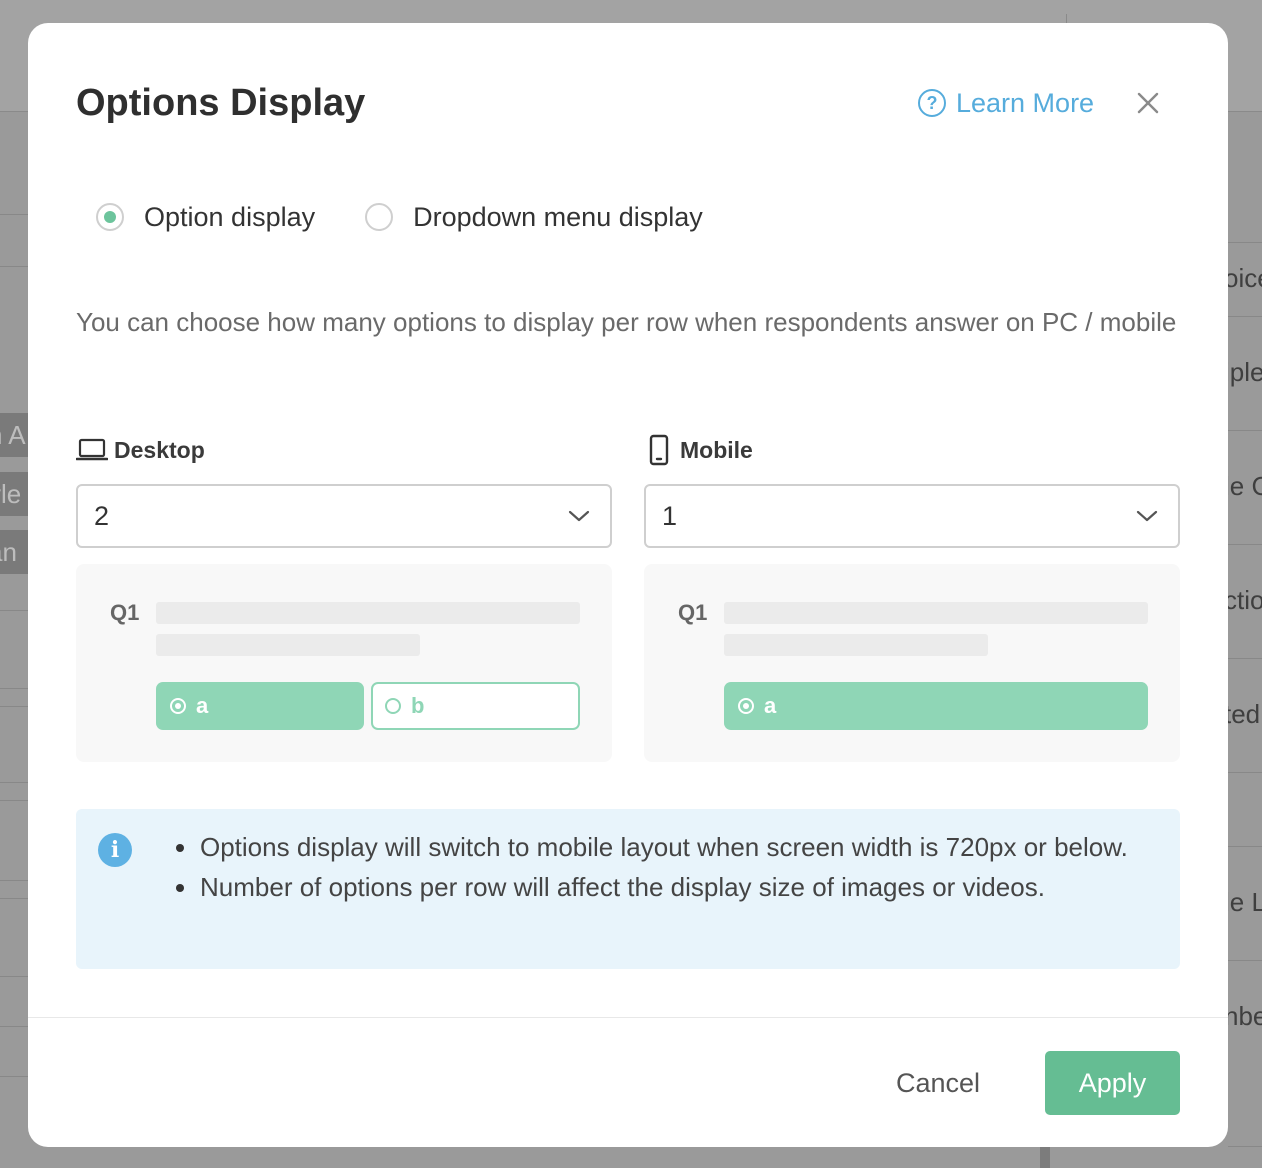 The height and width of the screenshot is (1168, 1262). I want to click on mobile-settings: Mobile 1 Q1 a, so click(912, 597).